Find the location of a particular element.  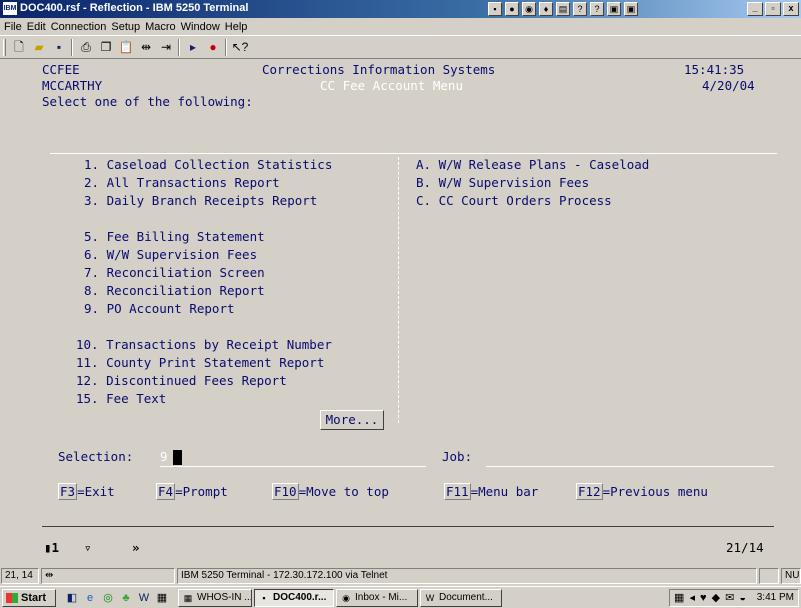

f10-key: F10 is located at coordinates (285, 491).